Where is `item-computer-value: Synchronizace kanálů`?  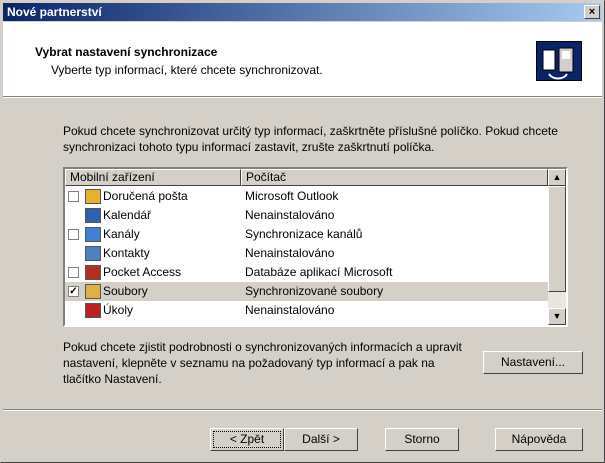
item-computer-value: Synchronizace kanálů is located at coordinates (304, 234).